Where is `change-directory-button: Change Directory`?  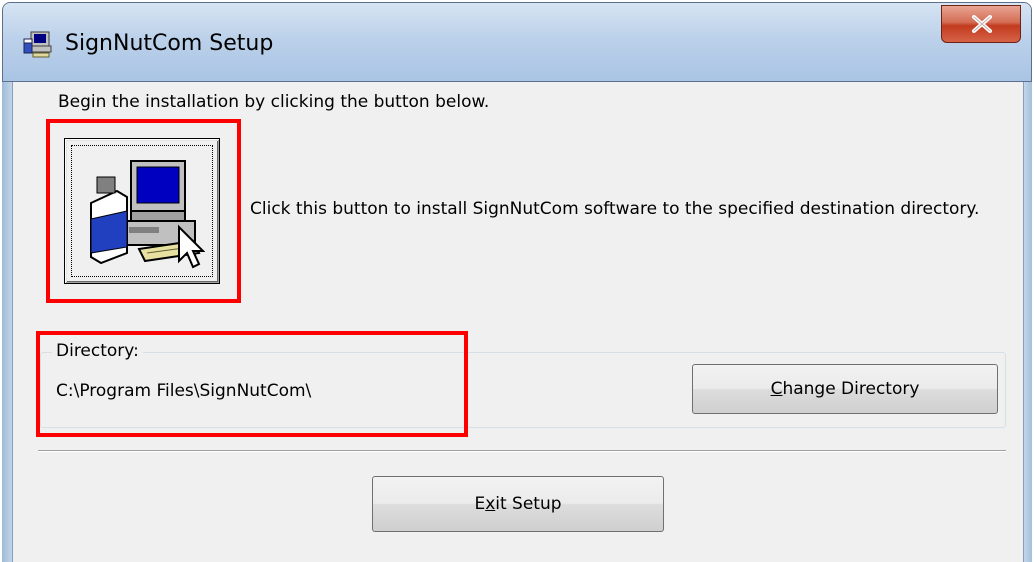 change-directory-button: Change Directory is located at coordinates (845, 389).